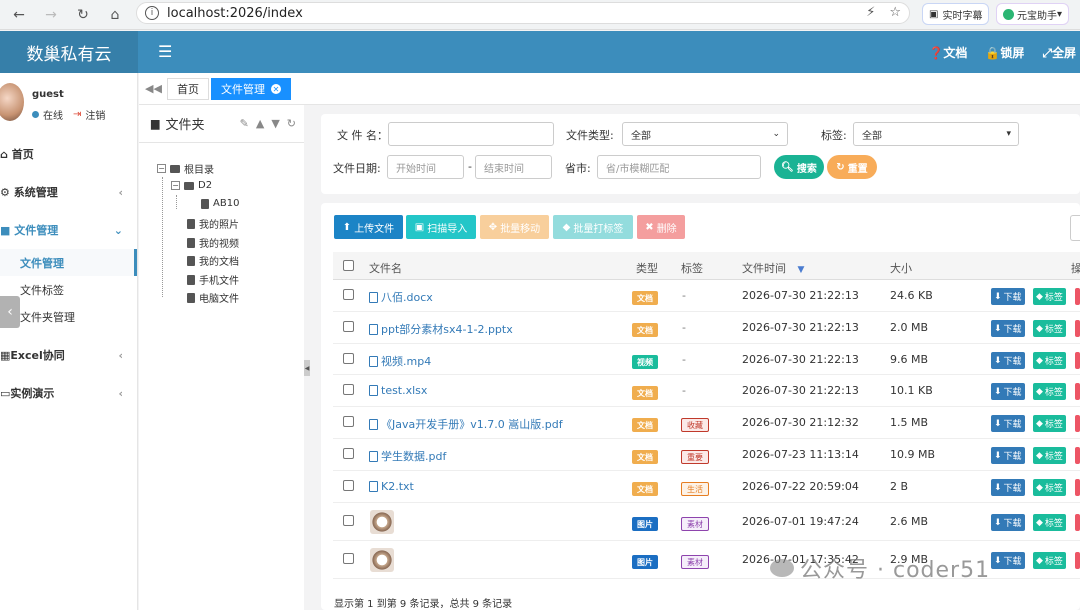 This screenshot has height=610, width=1080. What do you see at coordinates (213, 260) in the screenshot?
I see `tree-node-docs: 我的文档` at bounding box center [213, 260].